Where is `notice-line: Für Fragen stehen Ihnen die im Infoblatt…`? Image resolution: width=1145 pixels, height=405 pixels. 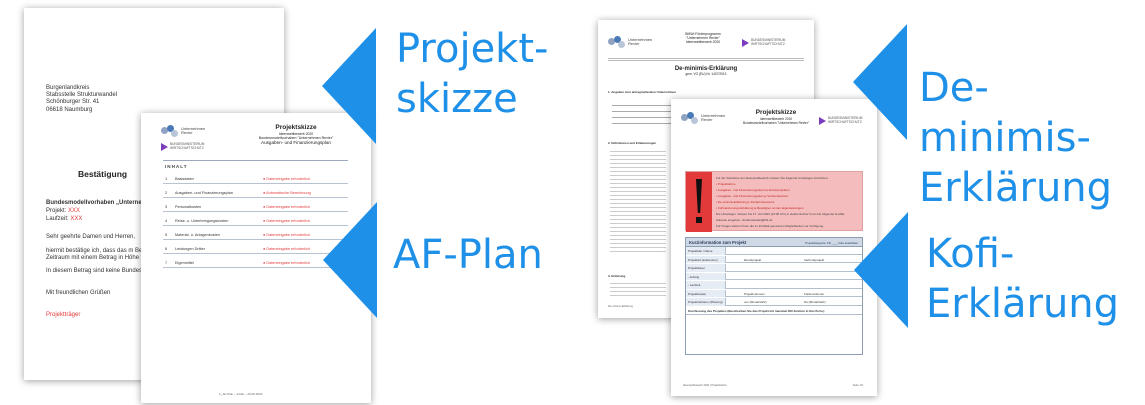
notice-line: Für Fragen stehen Ihnen die im Infoblatt… is located at coordinates (770, 226).